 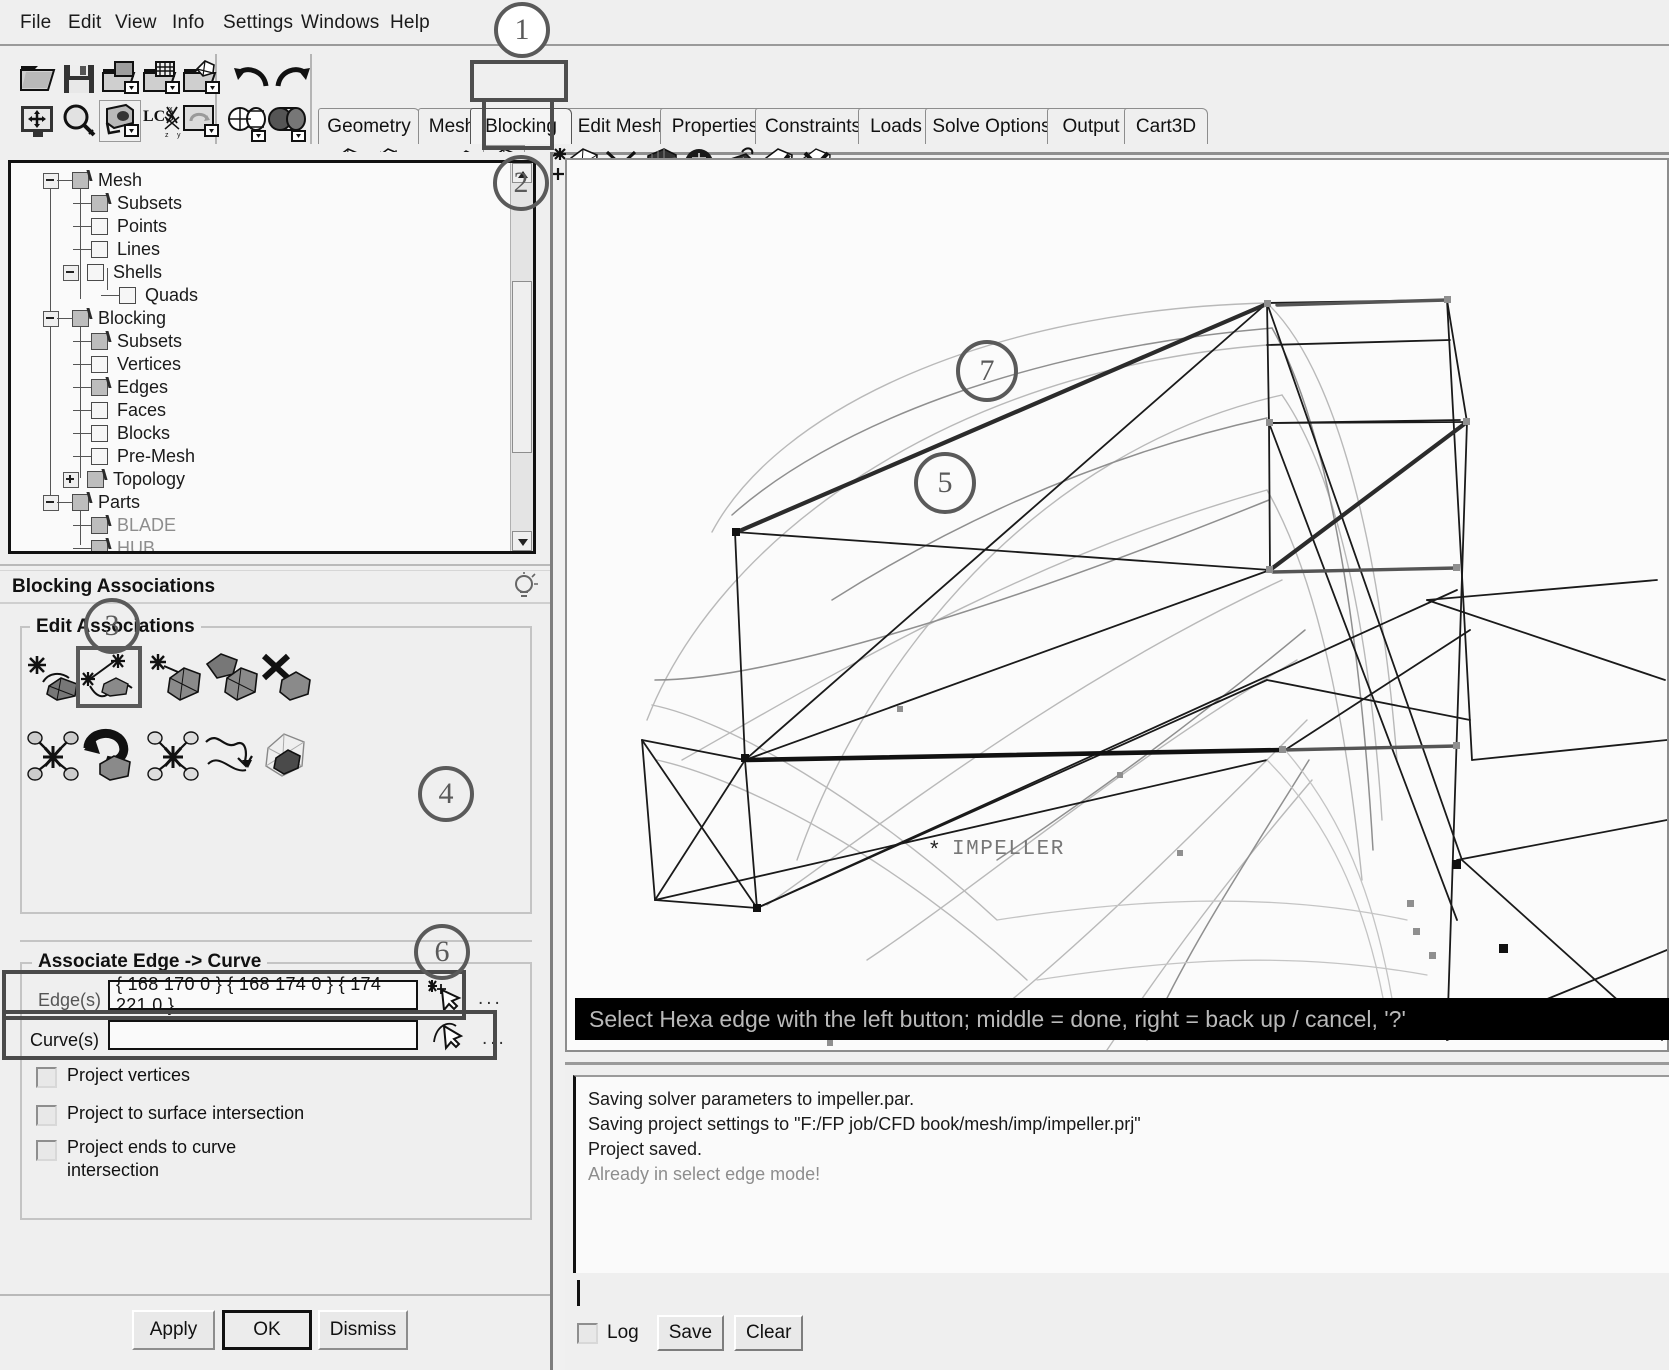 What do you see at coordinates (80, 80) in the screenshot?
I see `save-disk-icon` at bounding box center [80, 80].